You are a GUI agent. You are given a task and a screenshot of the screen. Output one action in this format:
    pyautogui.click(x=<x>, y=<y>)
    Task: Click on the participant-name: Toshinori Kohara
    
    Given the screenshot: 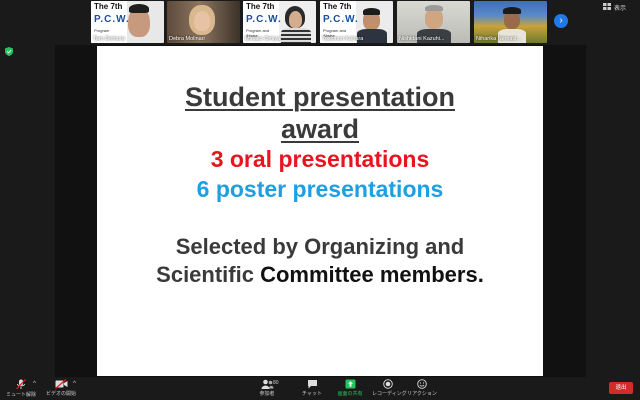 What is the action you would take?
    pyautogui.click(x=343, y=39)
    